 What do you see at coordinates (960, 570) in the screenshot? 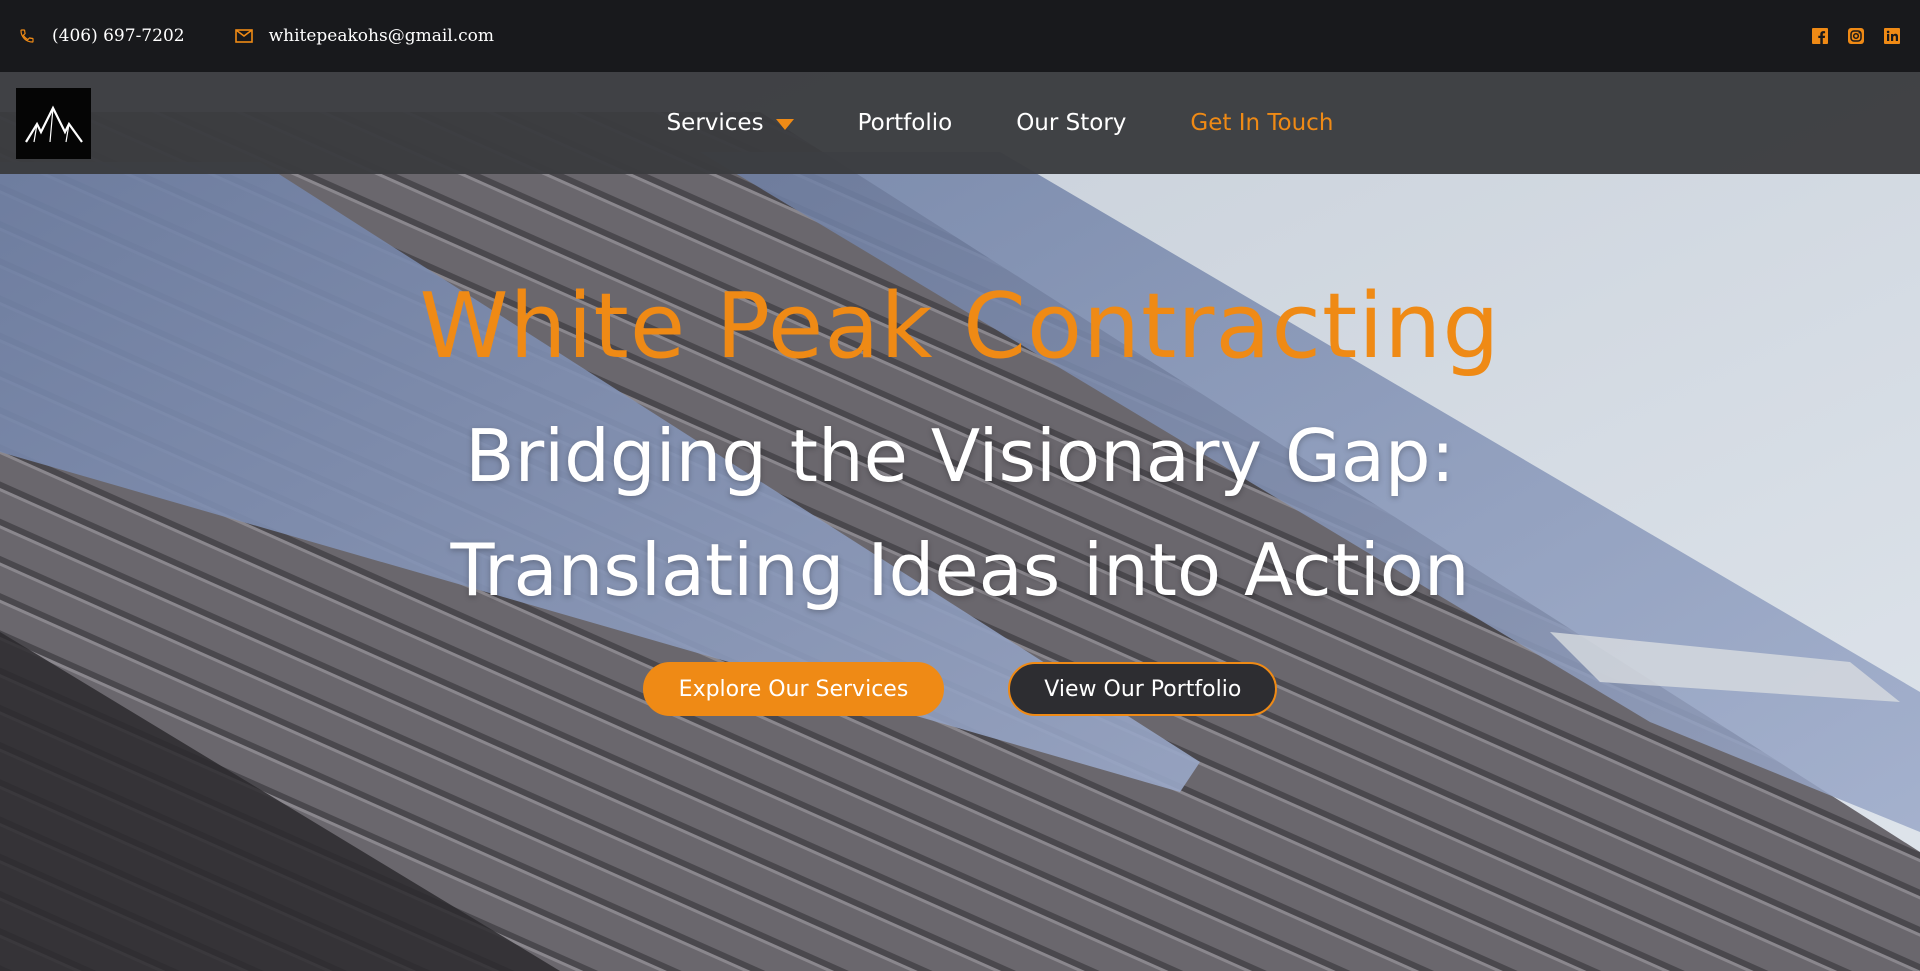
I see `hero-tagline-line2: Translating Ideas into Action` at bounding box center [960, 570].